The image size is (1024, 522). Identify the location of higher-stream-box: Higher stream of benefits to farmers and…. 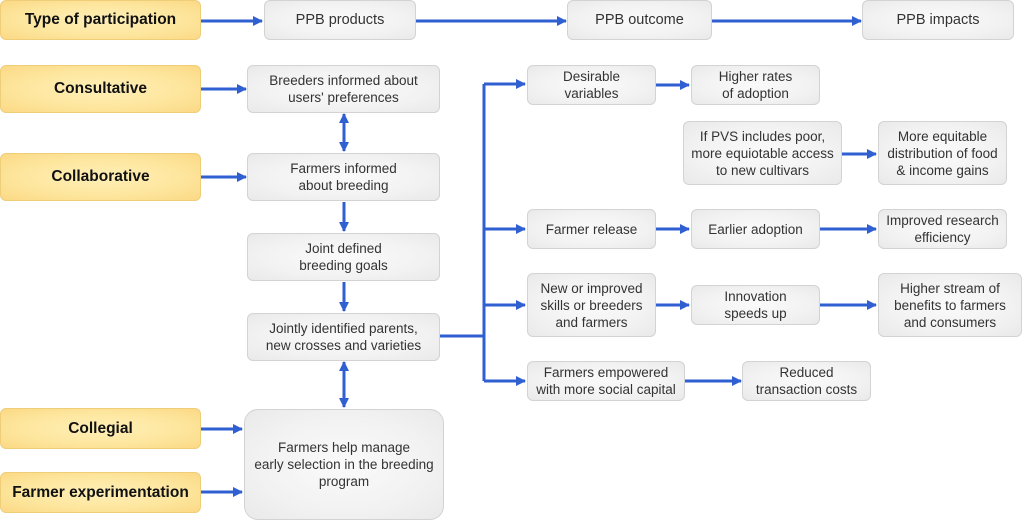
(950, 305).